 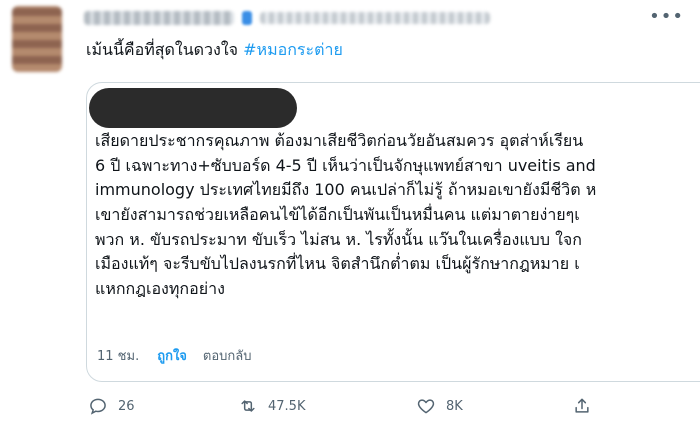 I want to click on share-icon, so click(x=582, y=406).